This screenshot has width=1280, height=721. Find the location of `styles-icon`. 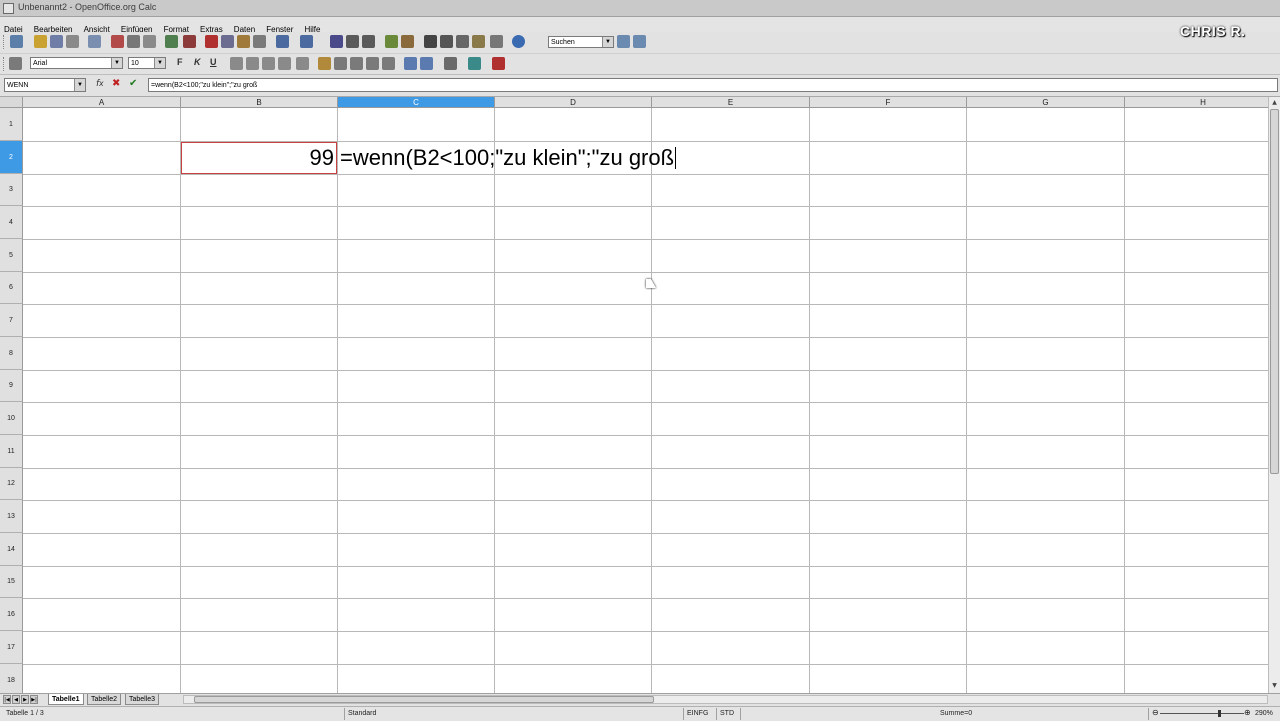

styles-icon is located at coordinates (15, 63).